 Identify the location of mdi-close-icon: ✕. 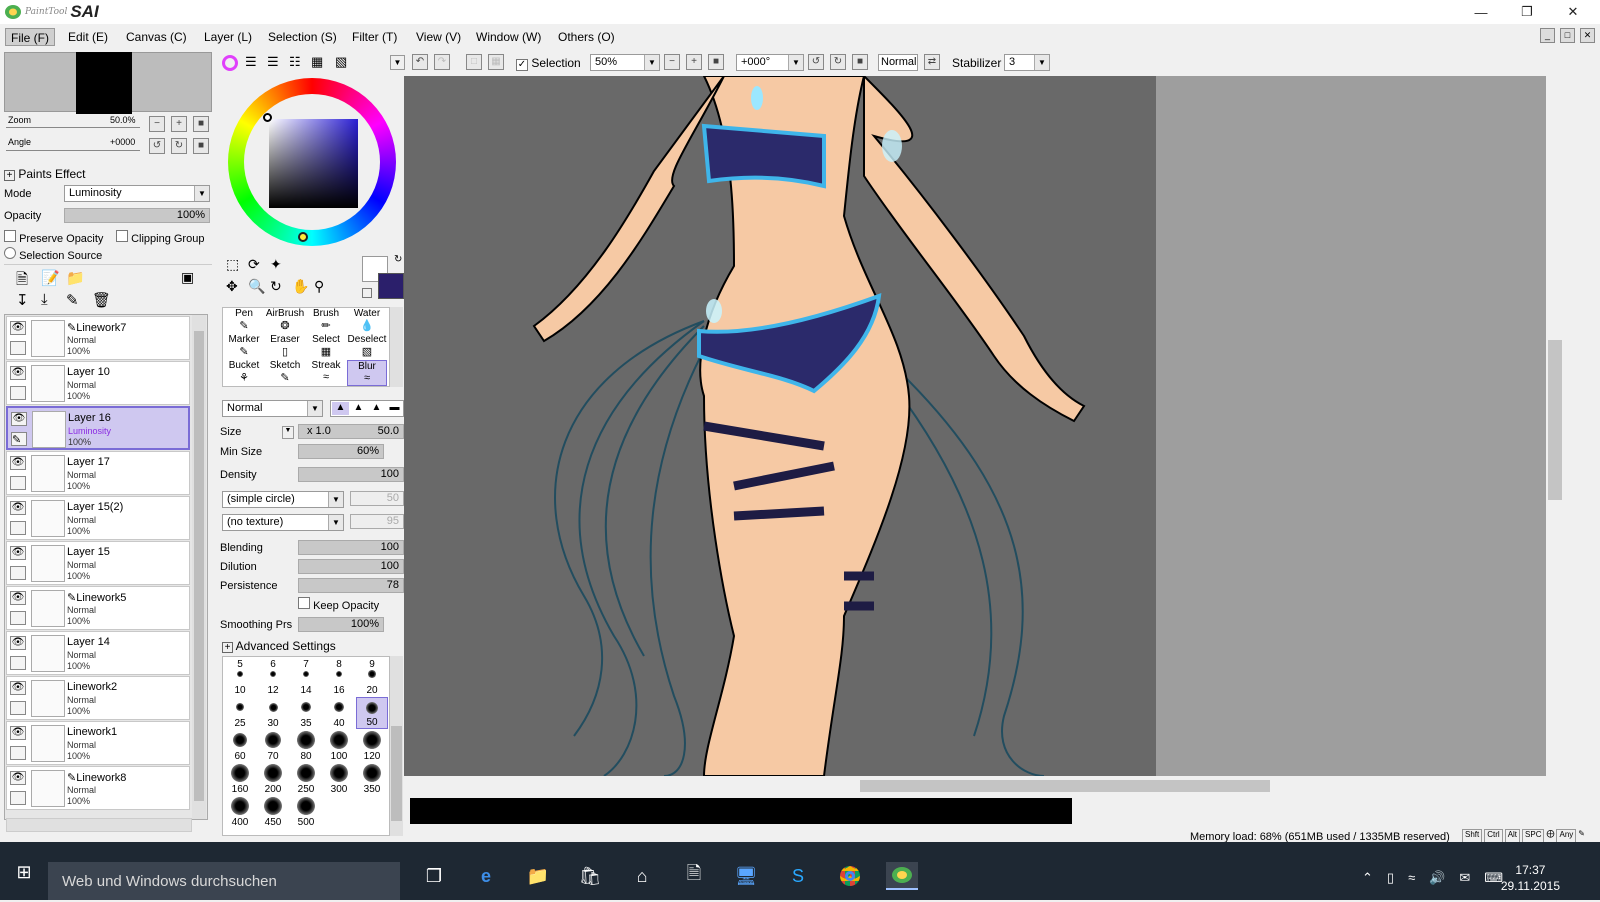
(1587, 35).